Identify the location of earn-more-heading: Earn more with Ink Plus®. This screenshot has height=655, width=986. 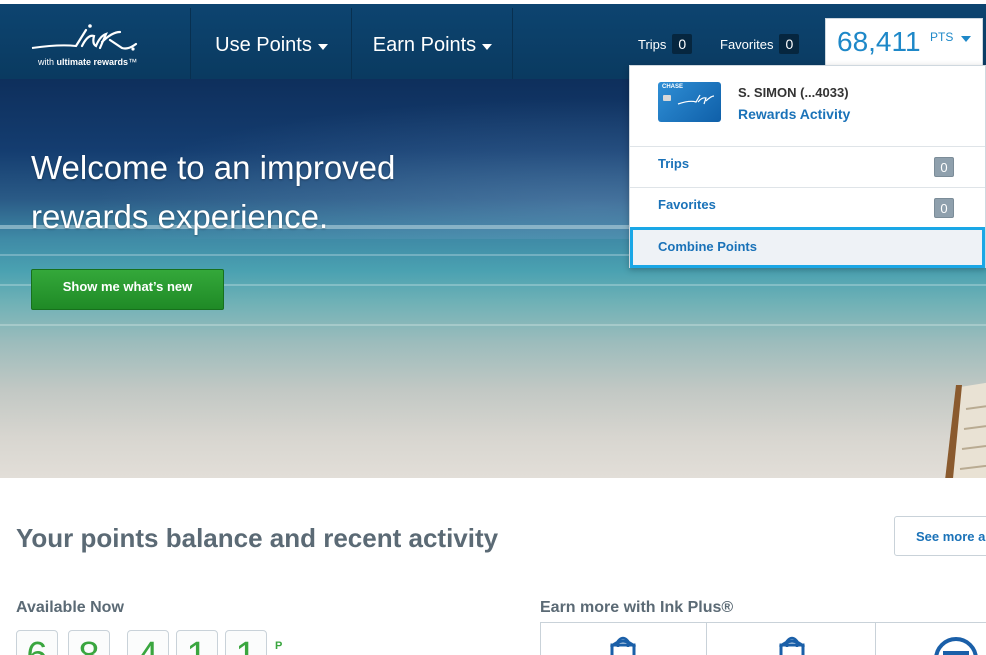
(637, 607).